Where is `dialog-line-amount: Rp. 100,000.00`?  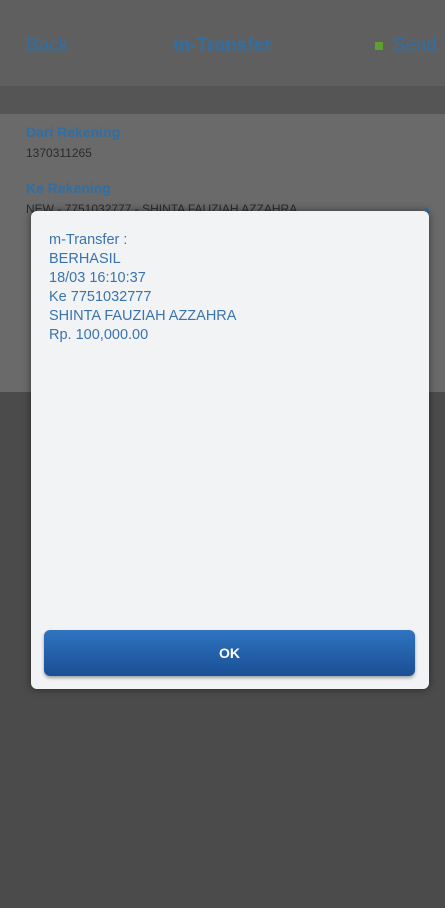
dialog-line-amount: Rp. 100,000.00 is located at coordinates (99, 335).